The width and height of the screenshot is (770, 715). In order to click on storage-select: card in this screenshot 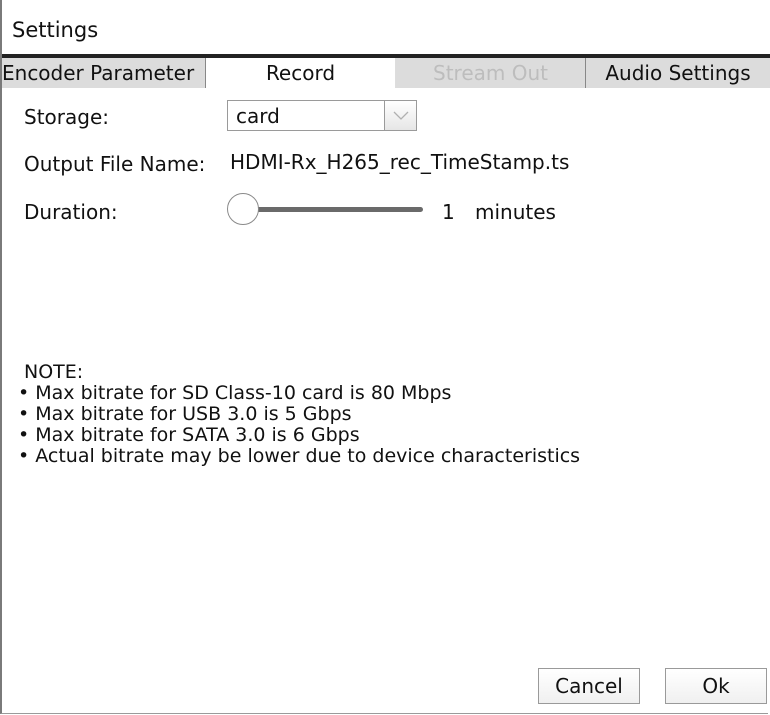, I will do `click(322, 115)`.